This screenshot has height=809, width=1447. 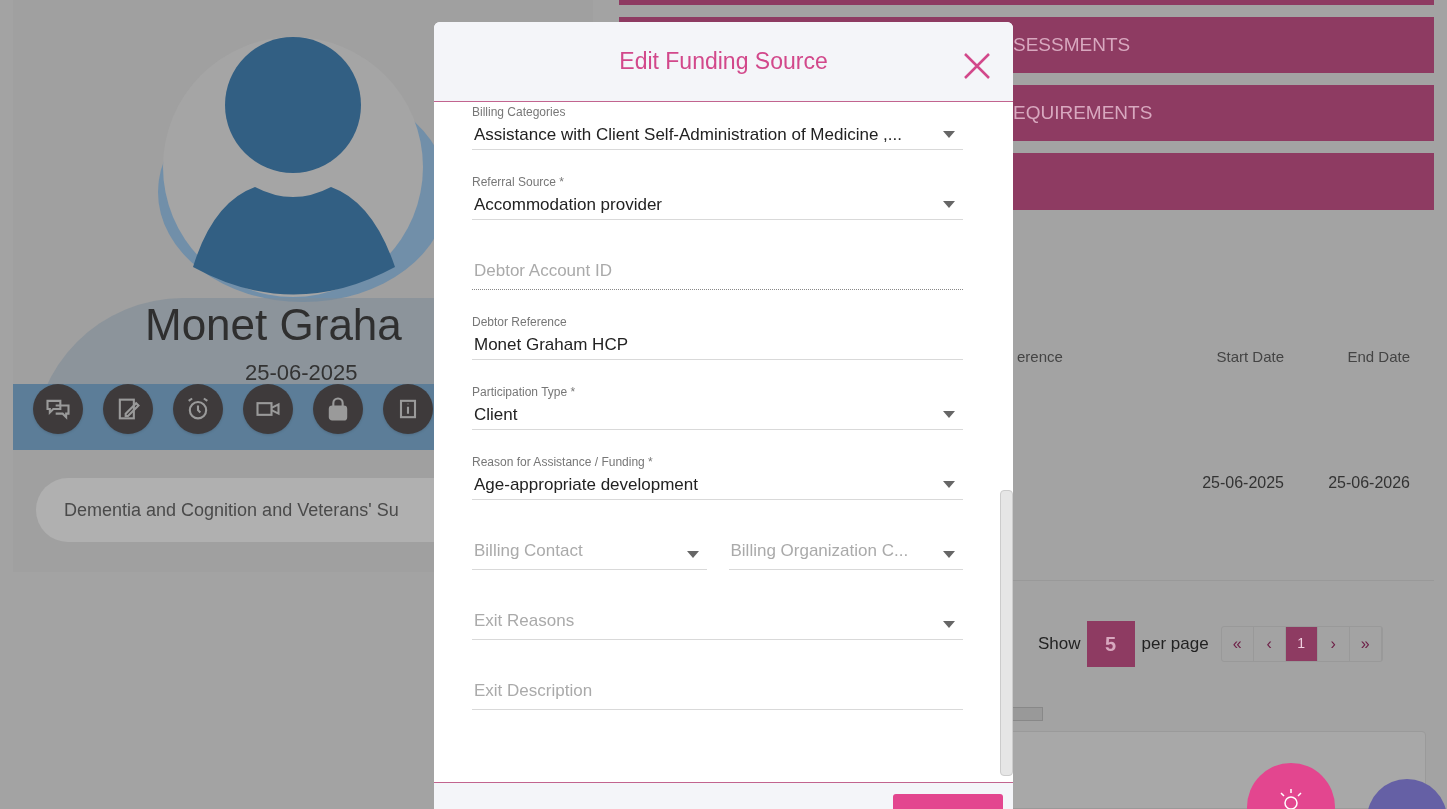 What do you see at coordinates (1249, 357) in the screenshot?
I see `column-header: Start Date` at bounding box center [1249, 357].